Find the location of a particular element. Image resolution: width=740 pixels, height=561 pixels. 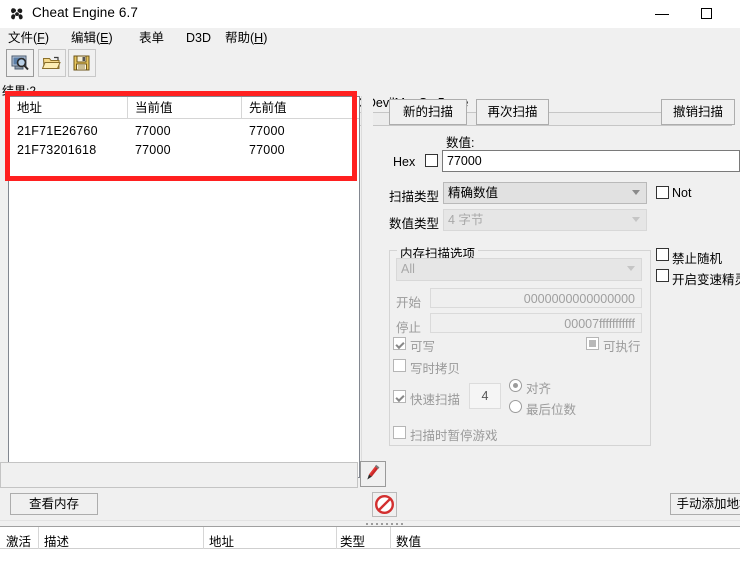

maximize-button is located at coordinates (707, 14).